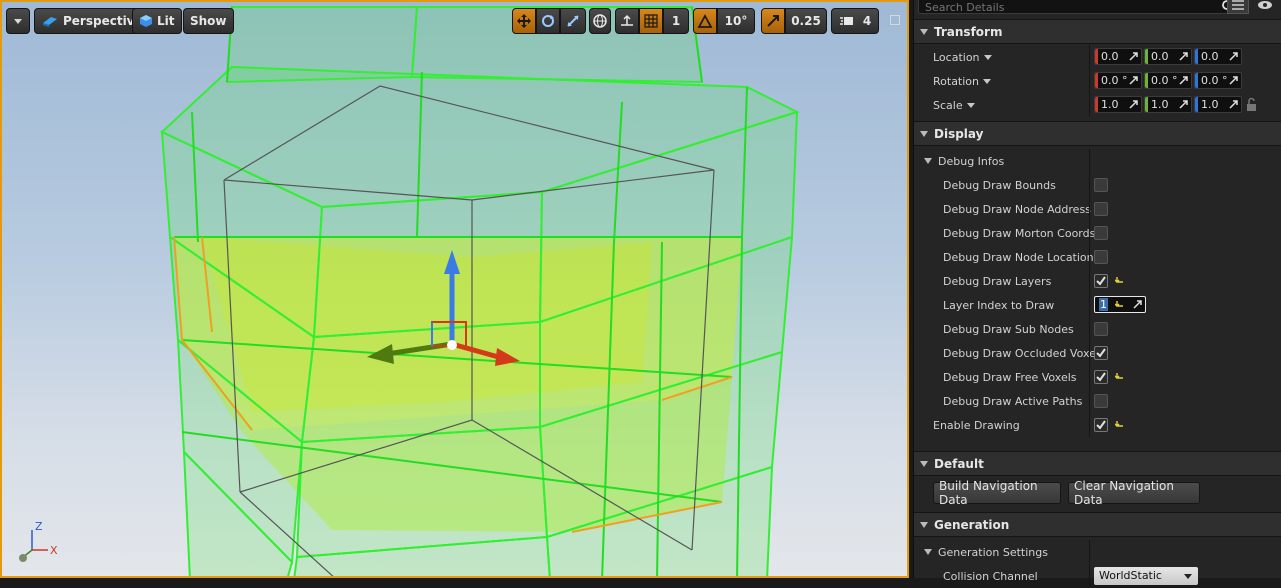 This screenshot has width=1281, height=588. What do you see at coordinates (1097, 161) in the screenshot?
I see `debug-infos-category: Debug Infos` at bounding box center [1097, 161].